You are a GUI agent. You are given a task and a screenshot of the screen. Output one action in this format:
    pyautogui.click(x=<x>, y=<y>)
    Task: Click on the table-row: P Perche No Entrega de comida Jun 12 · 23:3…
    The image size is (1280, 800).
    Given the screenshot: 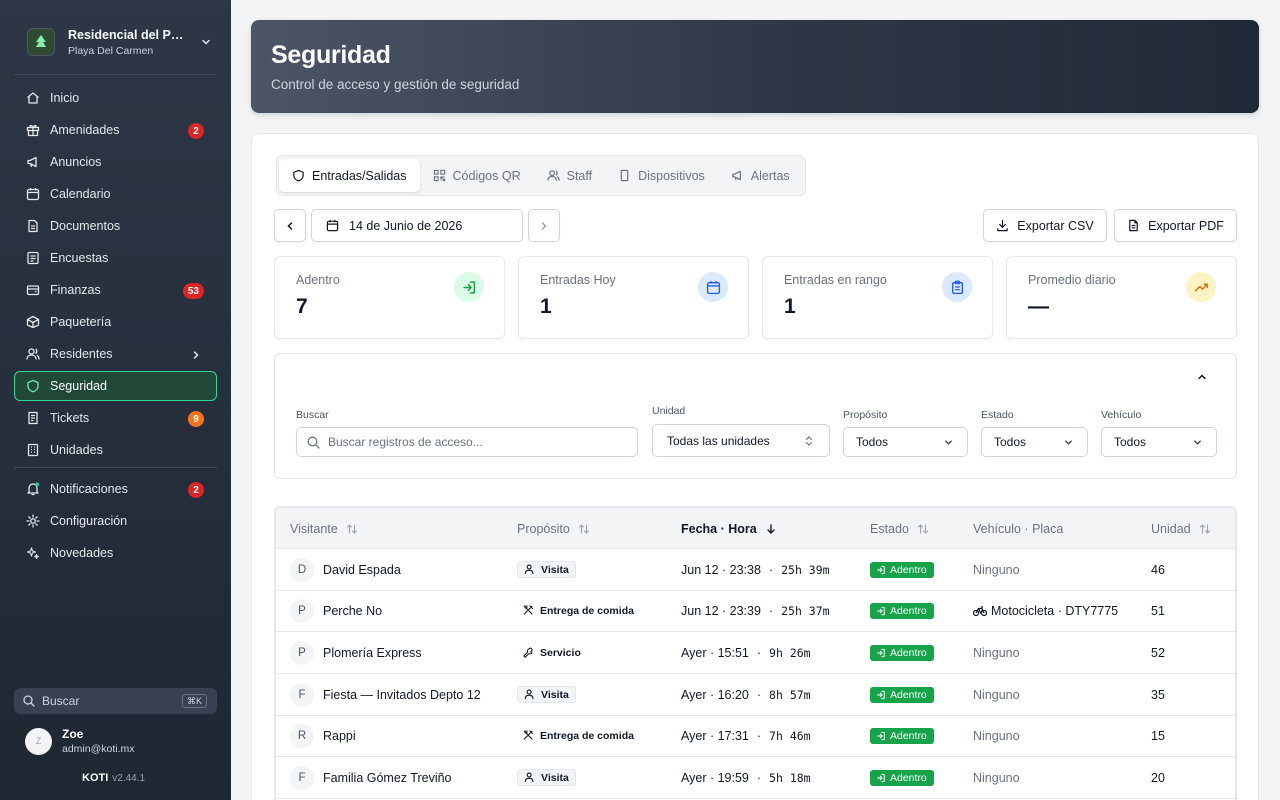 What is the action you would take?
    pyautogui.click(x=755, y=612)
    